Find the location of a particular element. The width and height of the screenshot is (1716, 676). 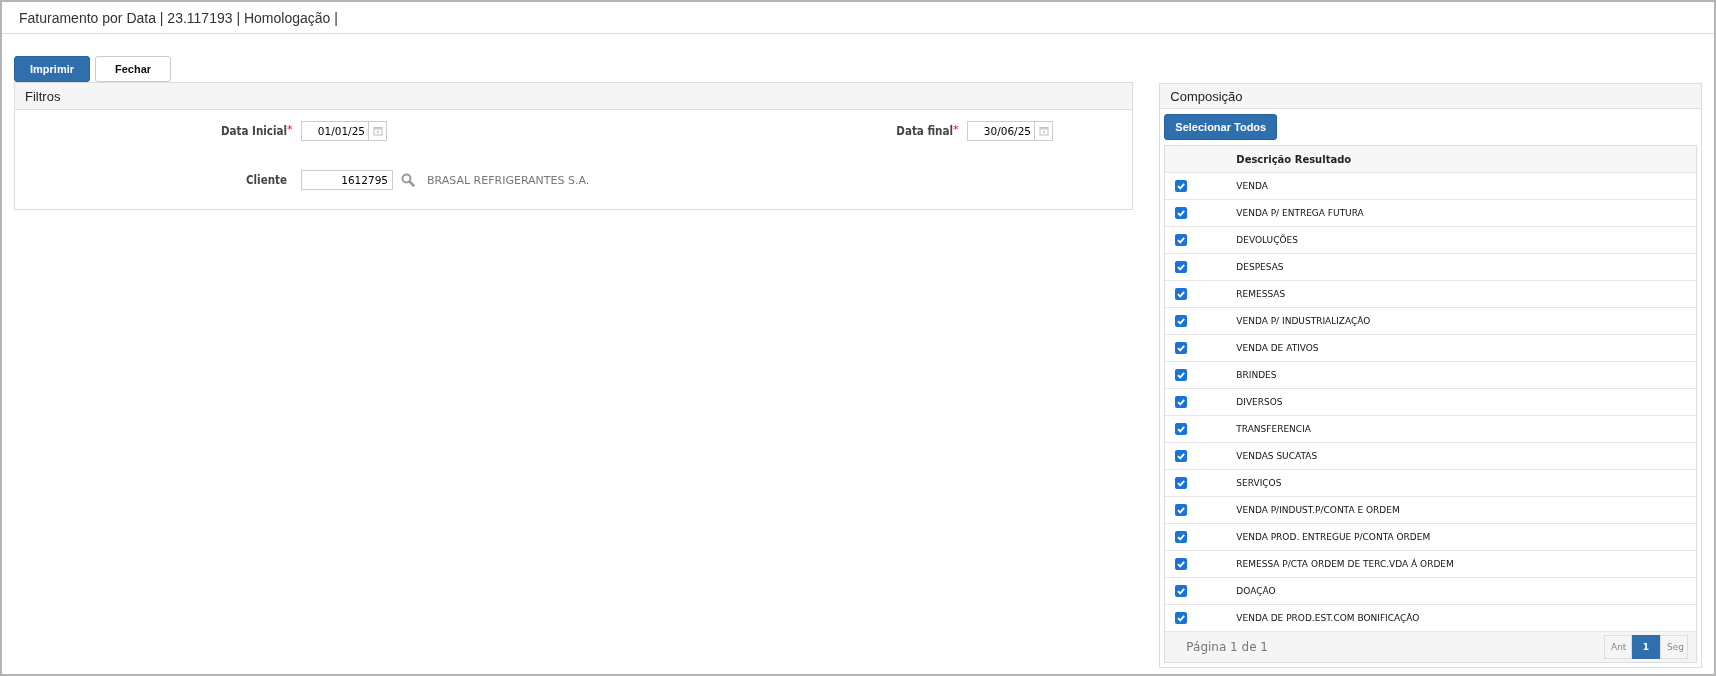

search-icon is located at coordinates (408, 180).